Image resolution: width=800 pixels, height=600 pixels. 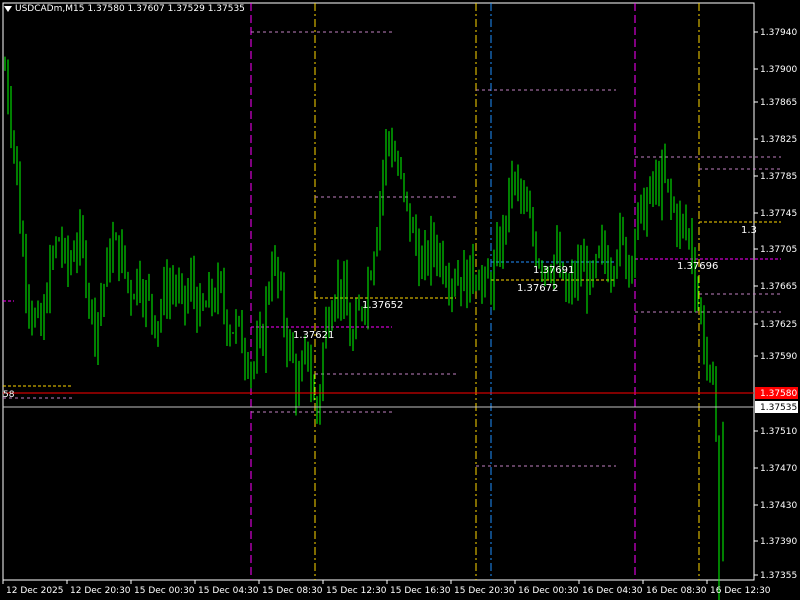 I want to click on x-tick-label: 15 Dec 16:30, so click(x=420, y=591).